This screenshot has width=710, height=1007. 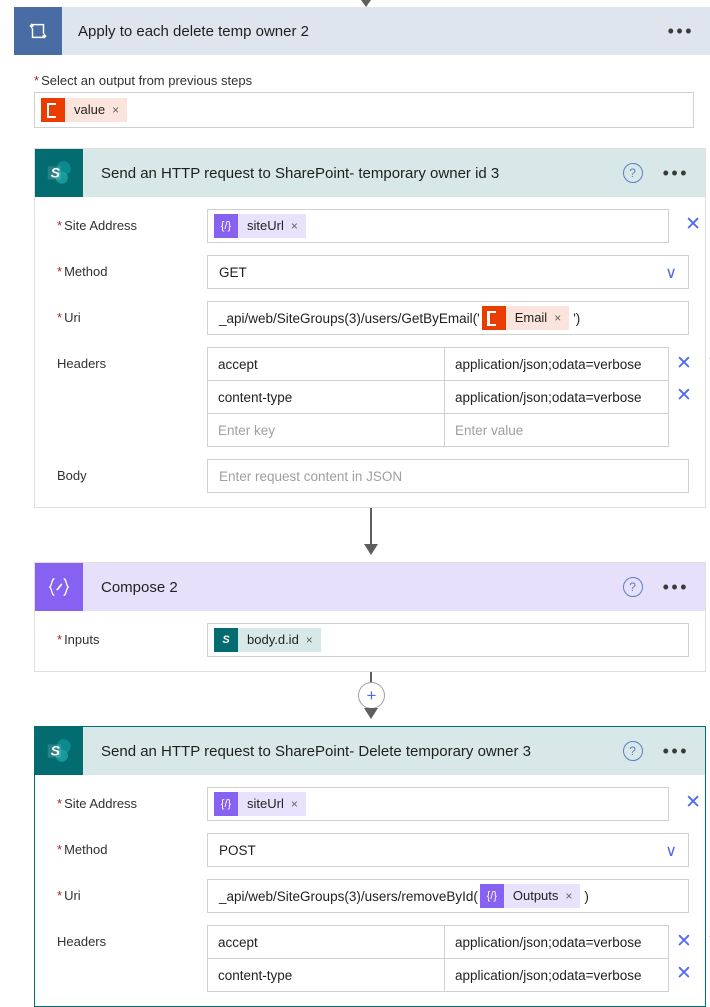 I want to click on select-output-label-text: Select an output from previous steps, so click(x=147, y=80).